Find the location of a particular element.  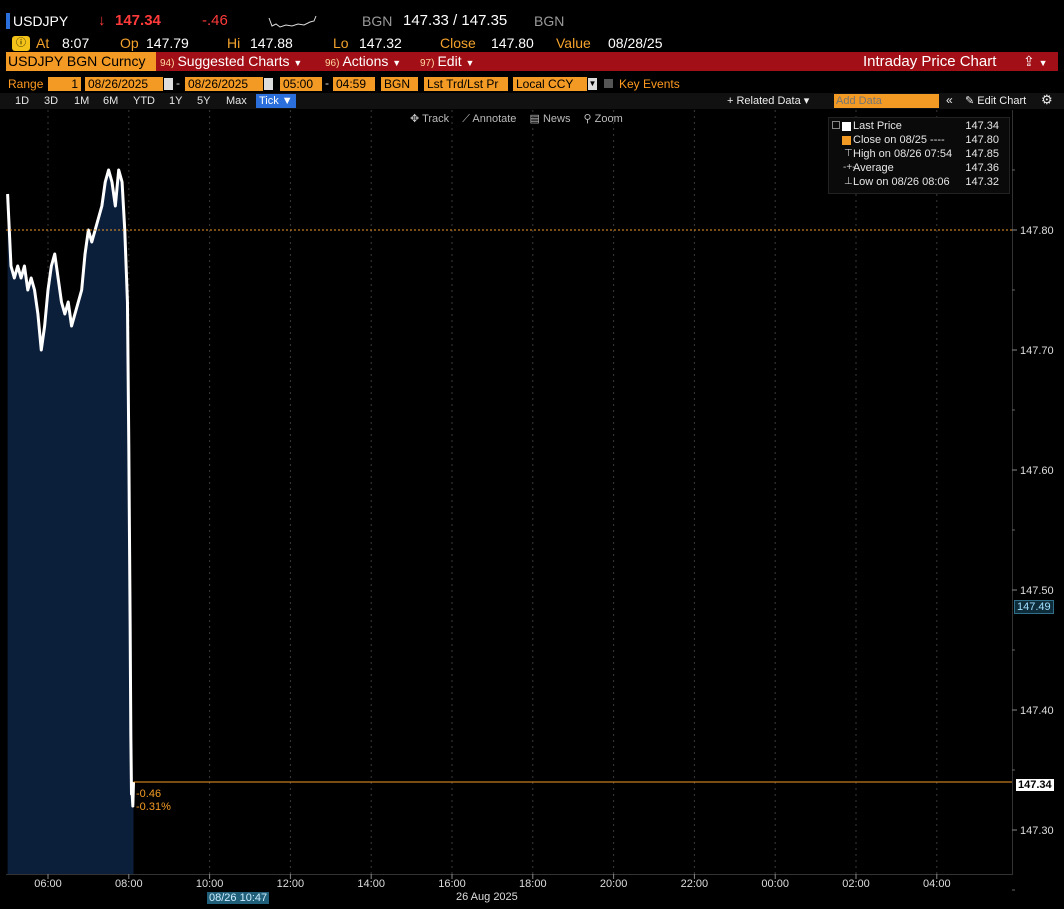

x-tick-label: 20:00 is located at coordinates (614, 884).